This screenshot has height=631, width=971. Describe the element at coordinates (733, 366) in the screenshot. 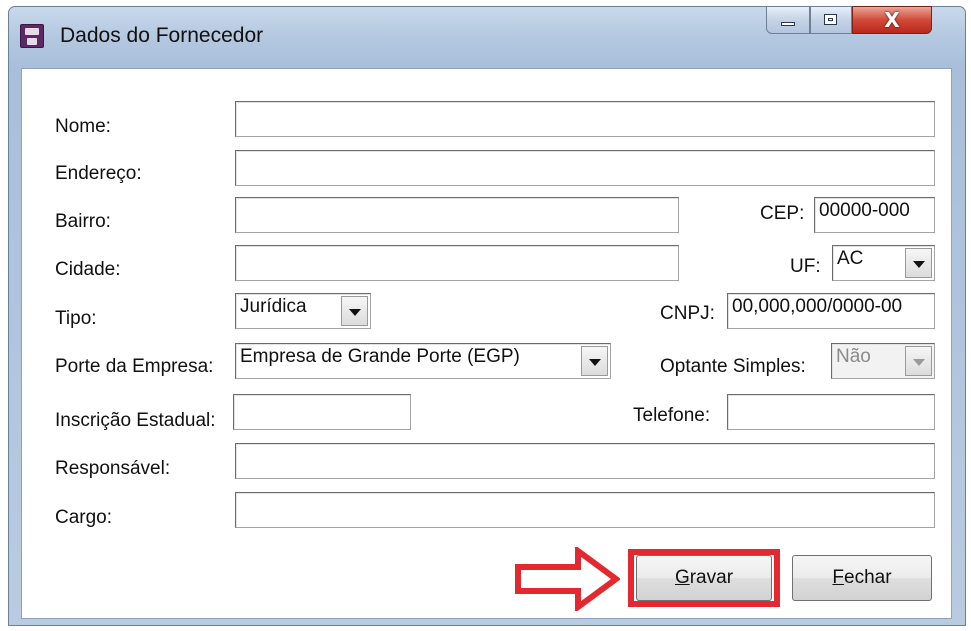

I see `optante-label: Optante Simples:` at that location.